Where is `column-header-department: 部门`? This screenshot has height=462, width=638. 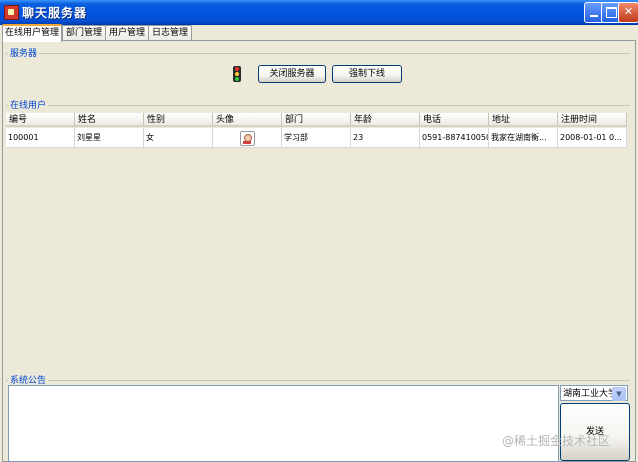 column-header-department: 部门 is located at coordinates (316, 120).